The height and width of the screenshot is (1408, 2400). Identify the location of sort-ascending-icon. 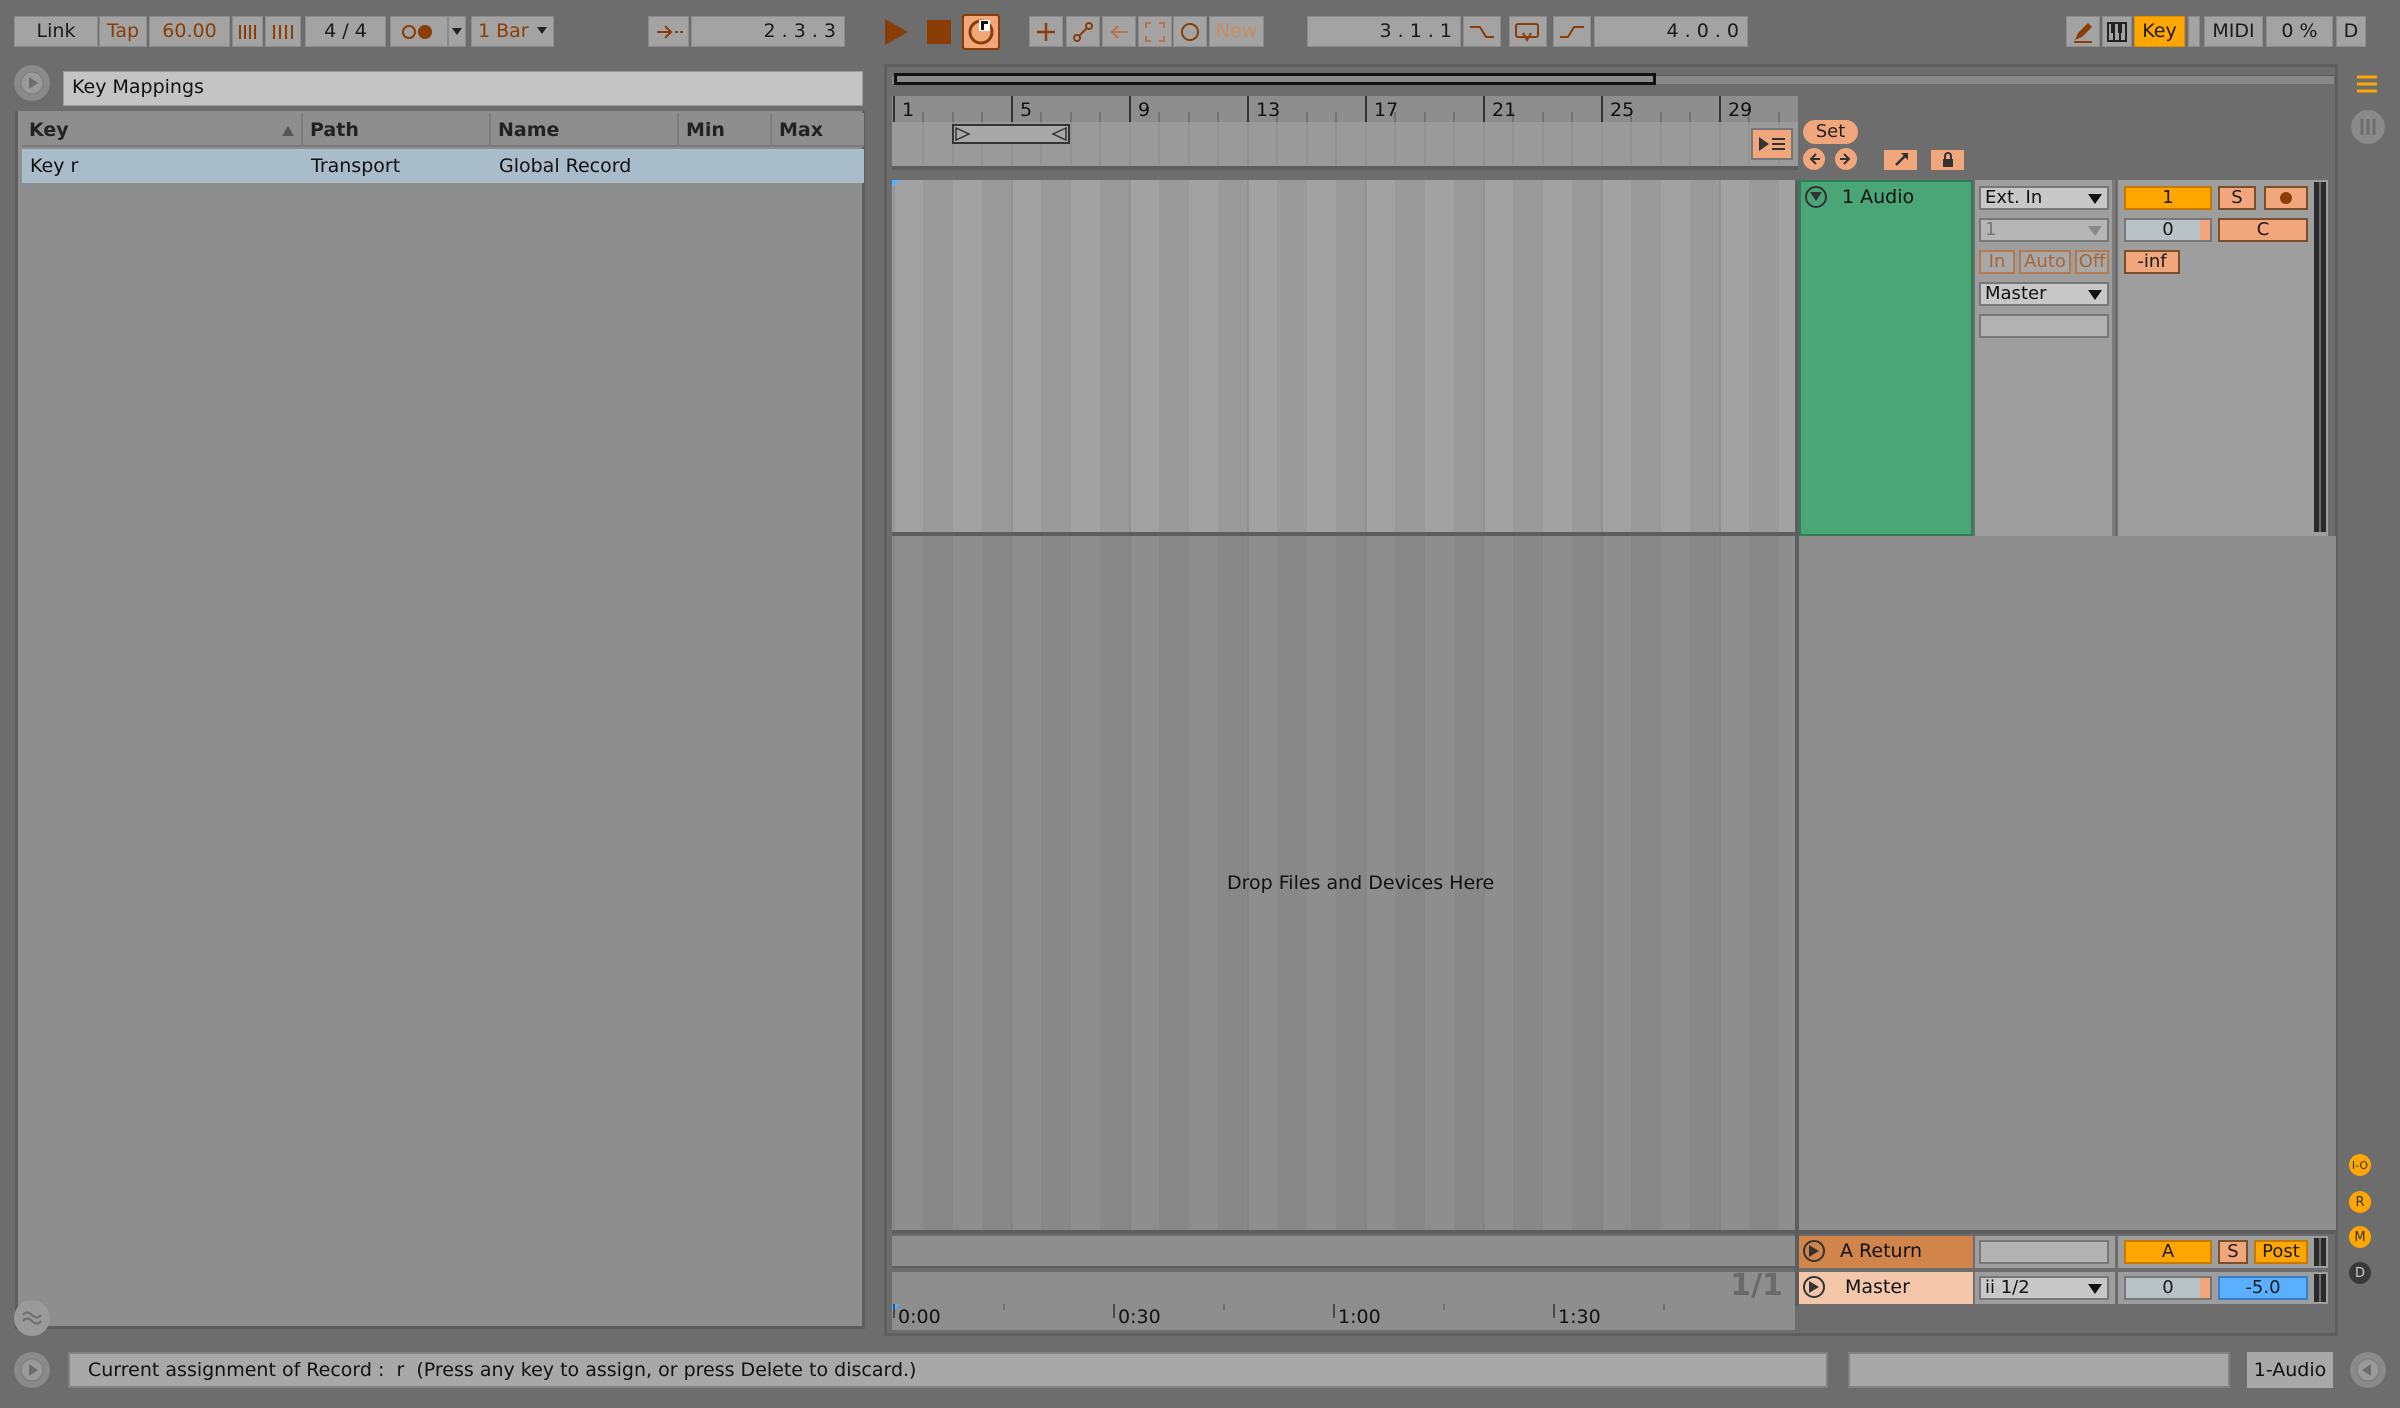
(288, 131).